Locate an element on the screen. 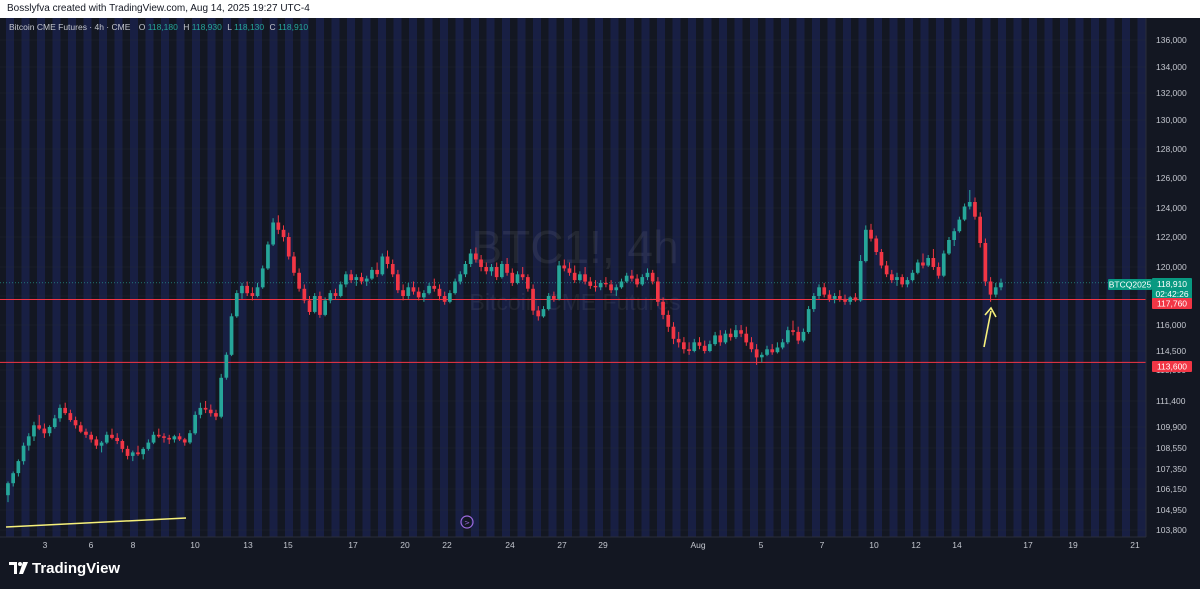 The width and height of the screenshot is (1200, 589). legend-close-label: C is located at coordinates (273, 27).